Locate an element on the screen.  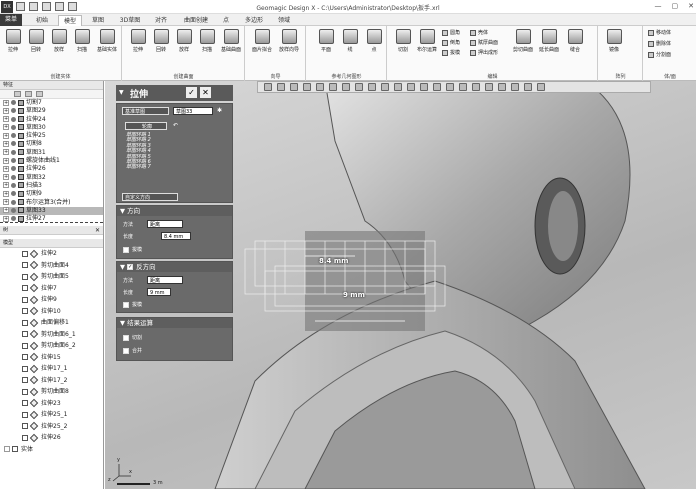
feature-tree-item: + 草图29 is located at coordinates (51, 111).